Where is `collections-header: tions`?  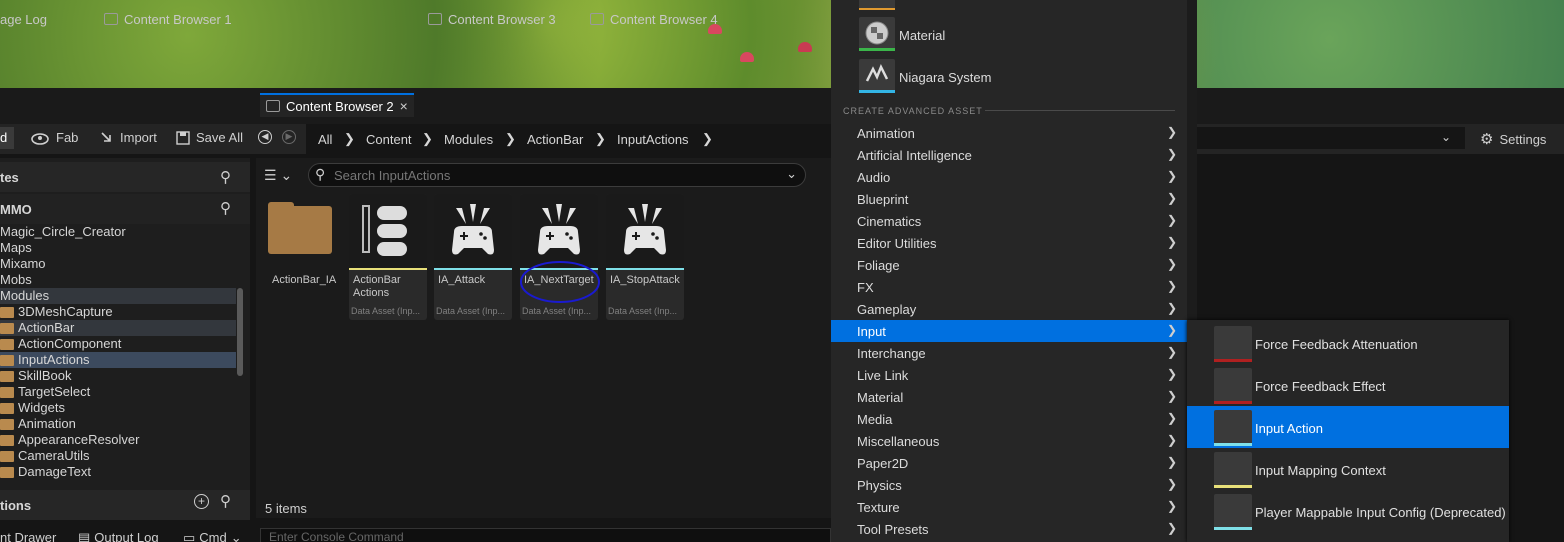
collections-header: tions is located at coordinates (125, 505).